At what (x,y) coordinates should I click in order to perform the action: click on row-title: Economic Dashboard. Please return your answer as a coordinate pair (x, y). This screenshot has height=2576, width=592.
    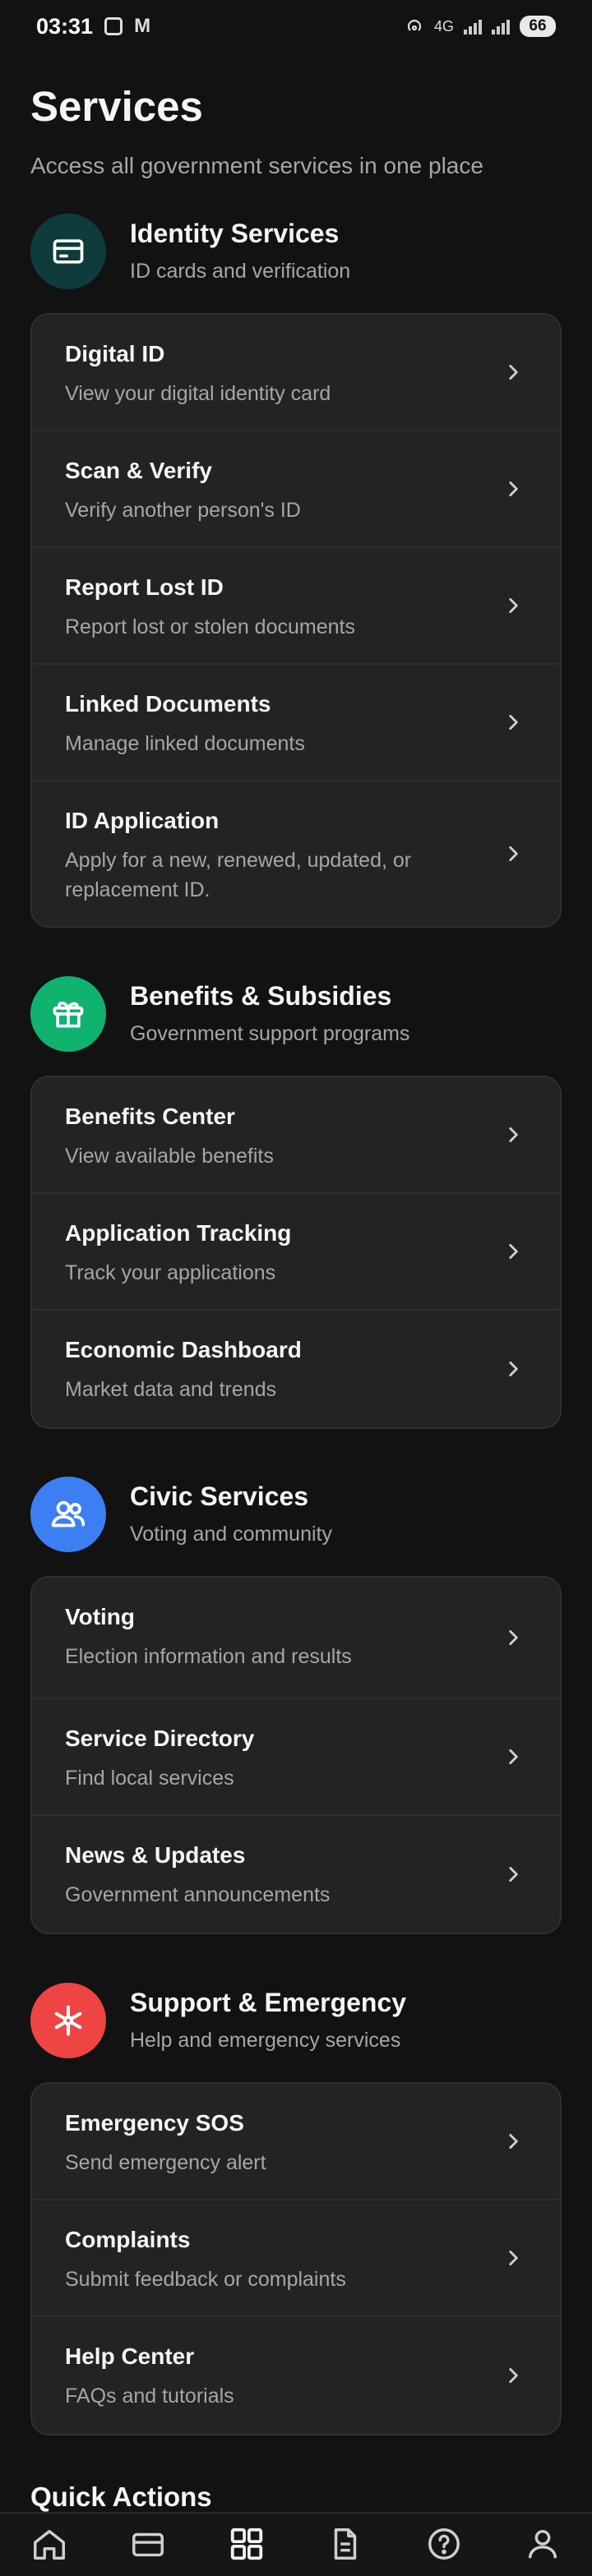
    Looking at the image, I should click on (183, 1349).